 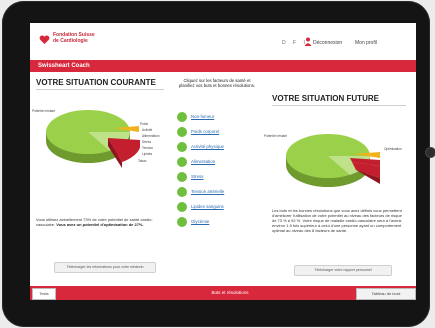 What do you see at coordinates (207, 206) in the screenshot?
I see `factor-label: Lipides sanguins` at bounding box center [207, 206].